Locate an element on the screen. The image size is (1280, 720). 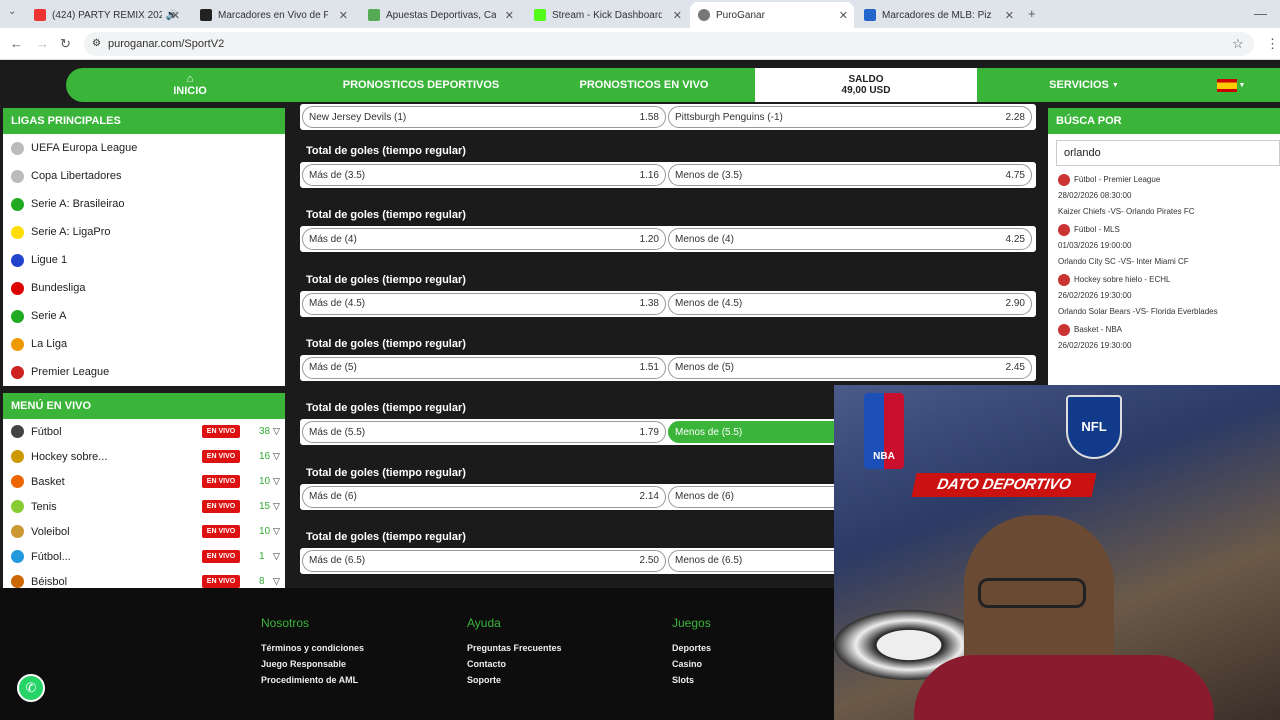
busca-title: BÚSCA POR is located at coordinates (1164, 121).